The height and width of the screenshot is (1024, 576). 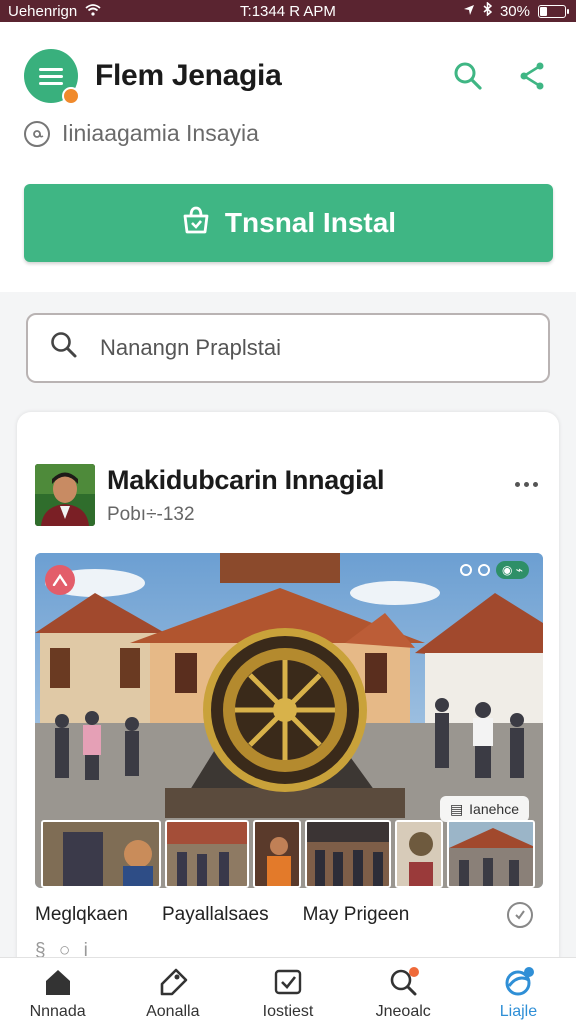 What do you see at coordinates (300, 348) in the screenshot?
I see `search-input` at bounding box center [300, 348].